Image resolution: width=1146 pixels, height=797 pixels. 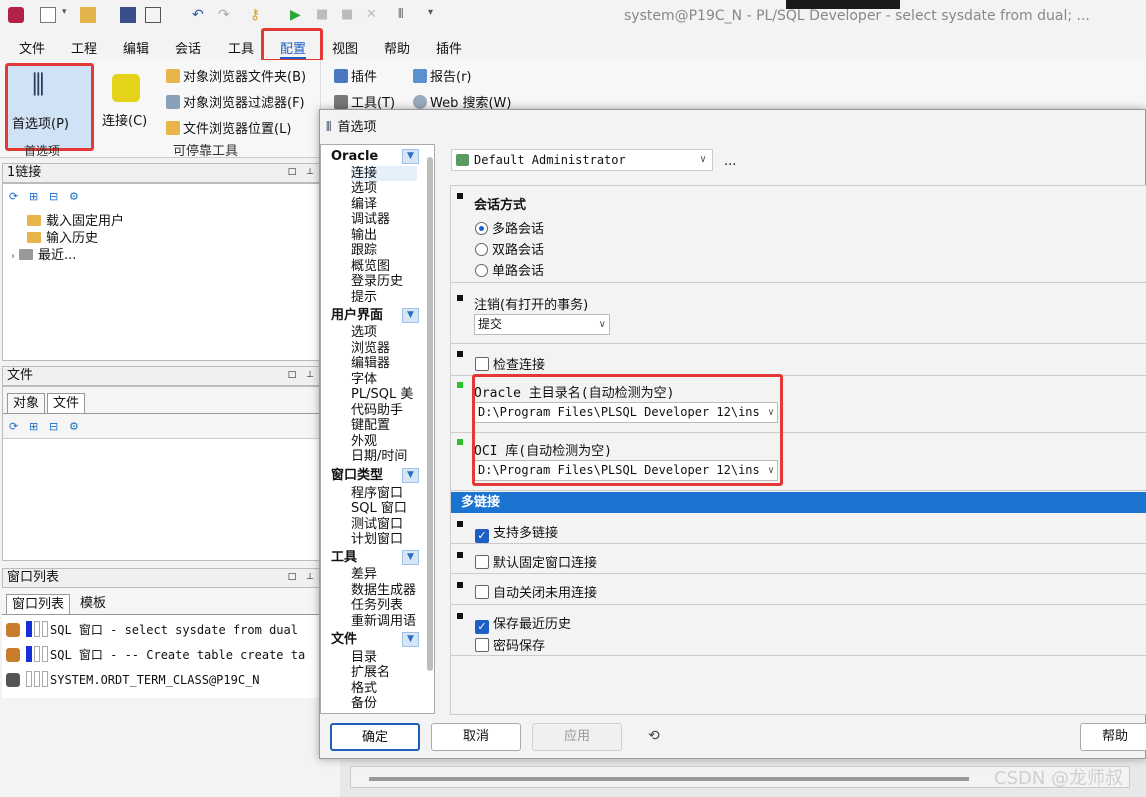 What do you see at coordinates (406, 15) in the screenshot?
I see `sliders-icon: ⫴` at bounding box center [406, 15].